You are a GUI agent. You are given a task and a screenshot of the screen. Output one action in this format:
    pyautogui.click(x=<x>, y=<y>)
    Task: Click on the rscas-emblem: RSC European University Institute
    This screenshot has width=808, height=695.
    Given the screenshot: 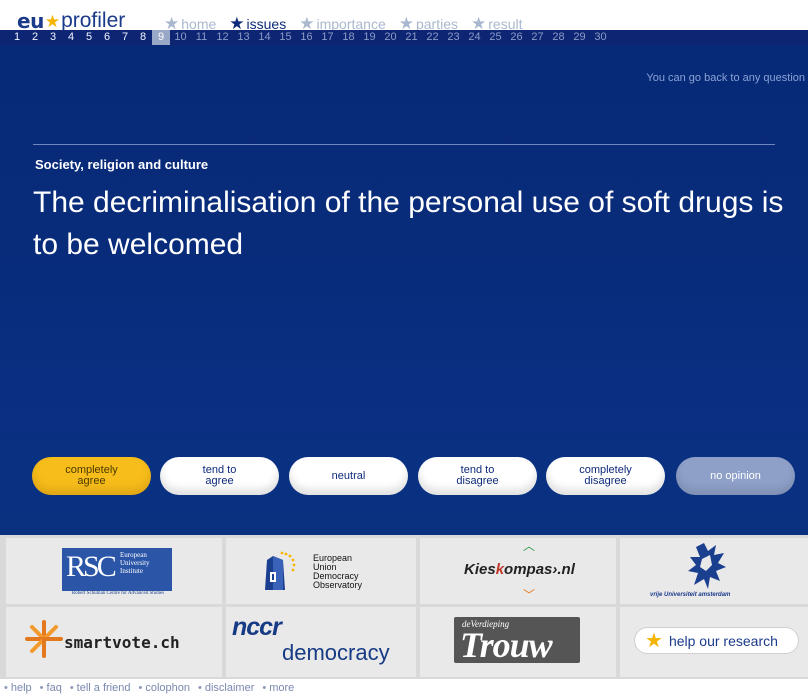 What is the action you would take?
    pyautogui.click(x=117, y=569)
    